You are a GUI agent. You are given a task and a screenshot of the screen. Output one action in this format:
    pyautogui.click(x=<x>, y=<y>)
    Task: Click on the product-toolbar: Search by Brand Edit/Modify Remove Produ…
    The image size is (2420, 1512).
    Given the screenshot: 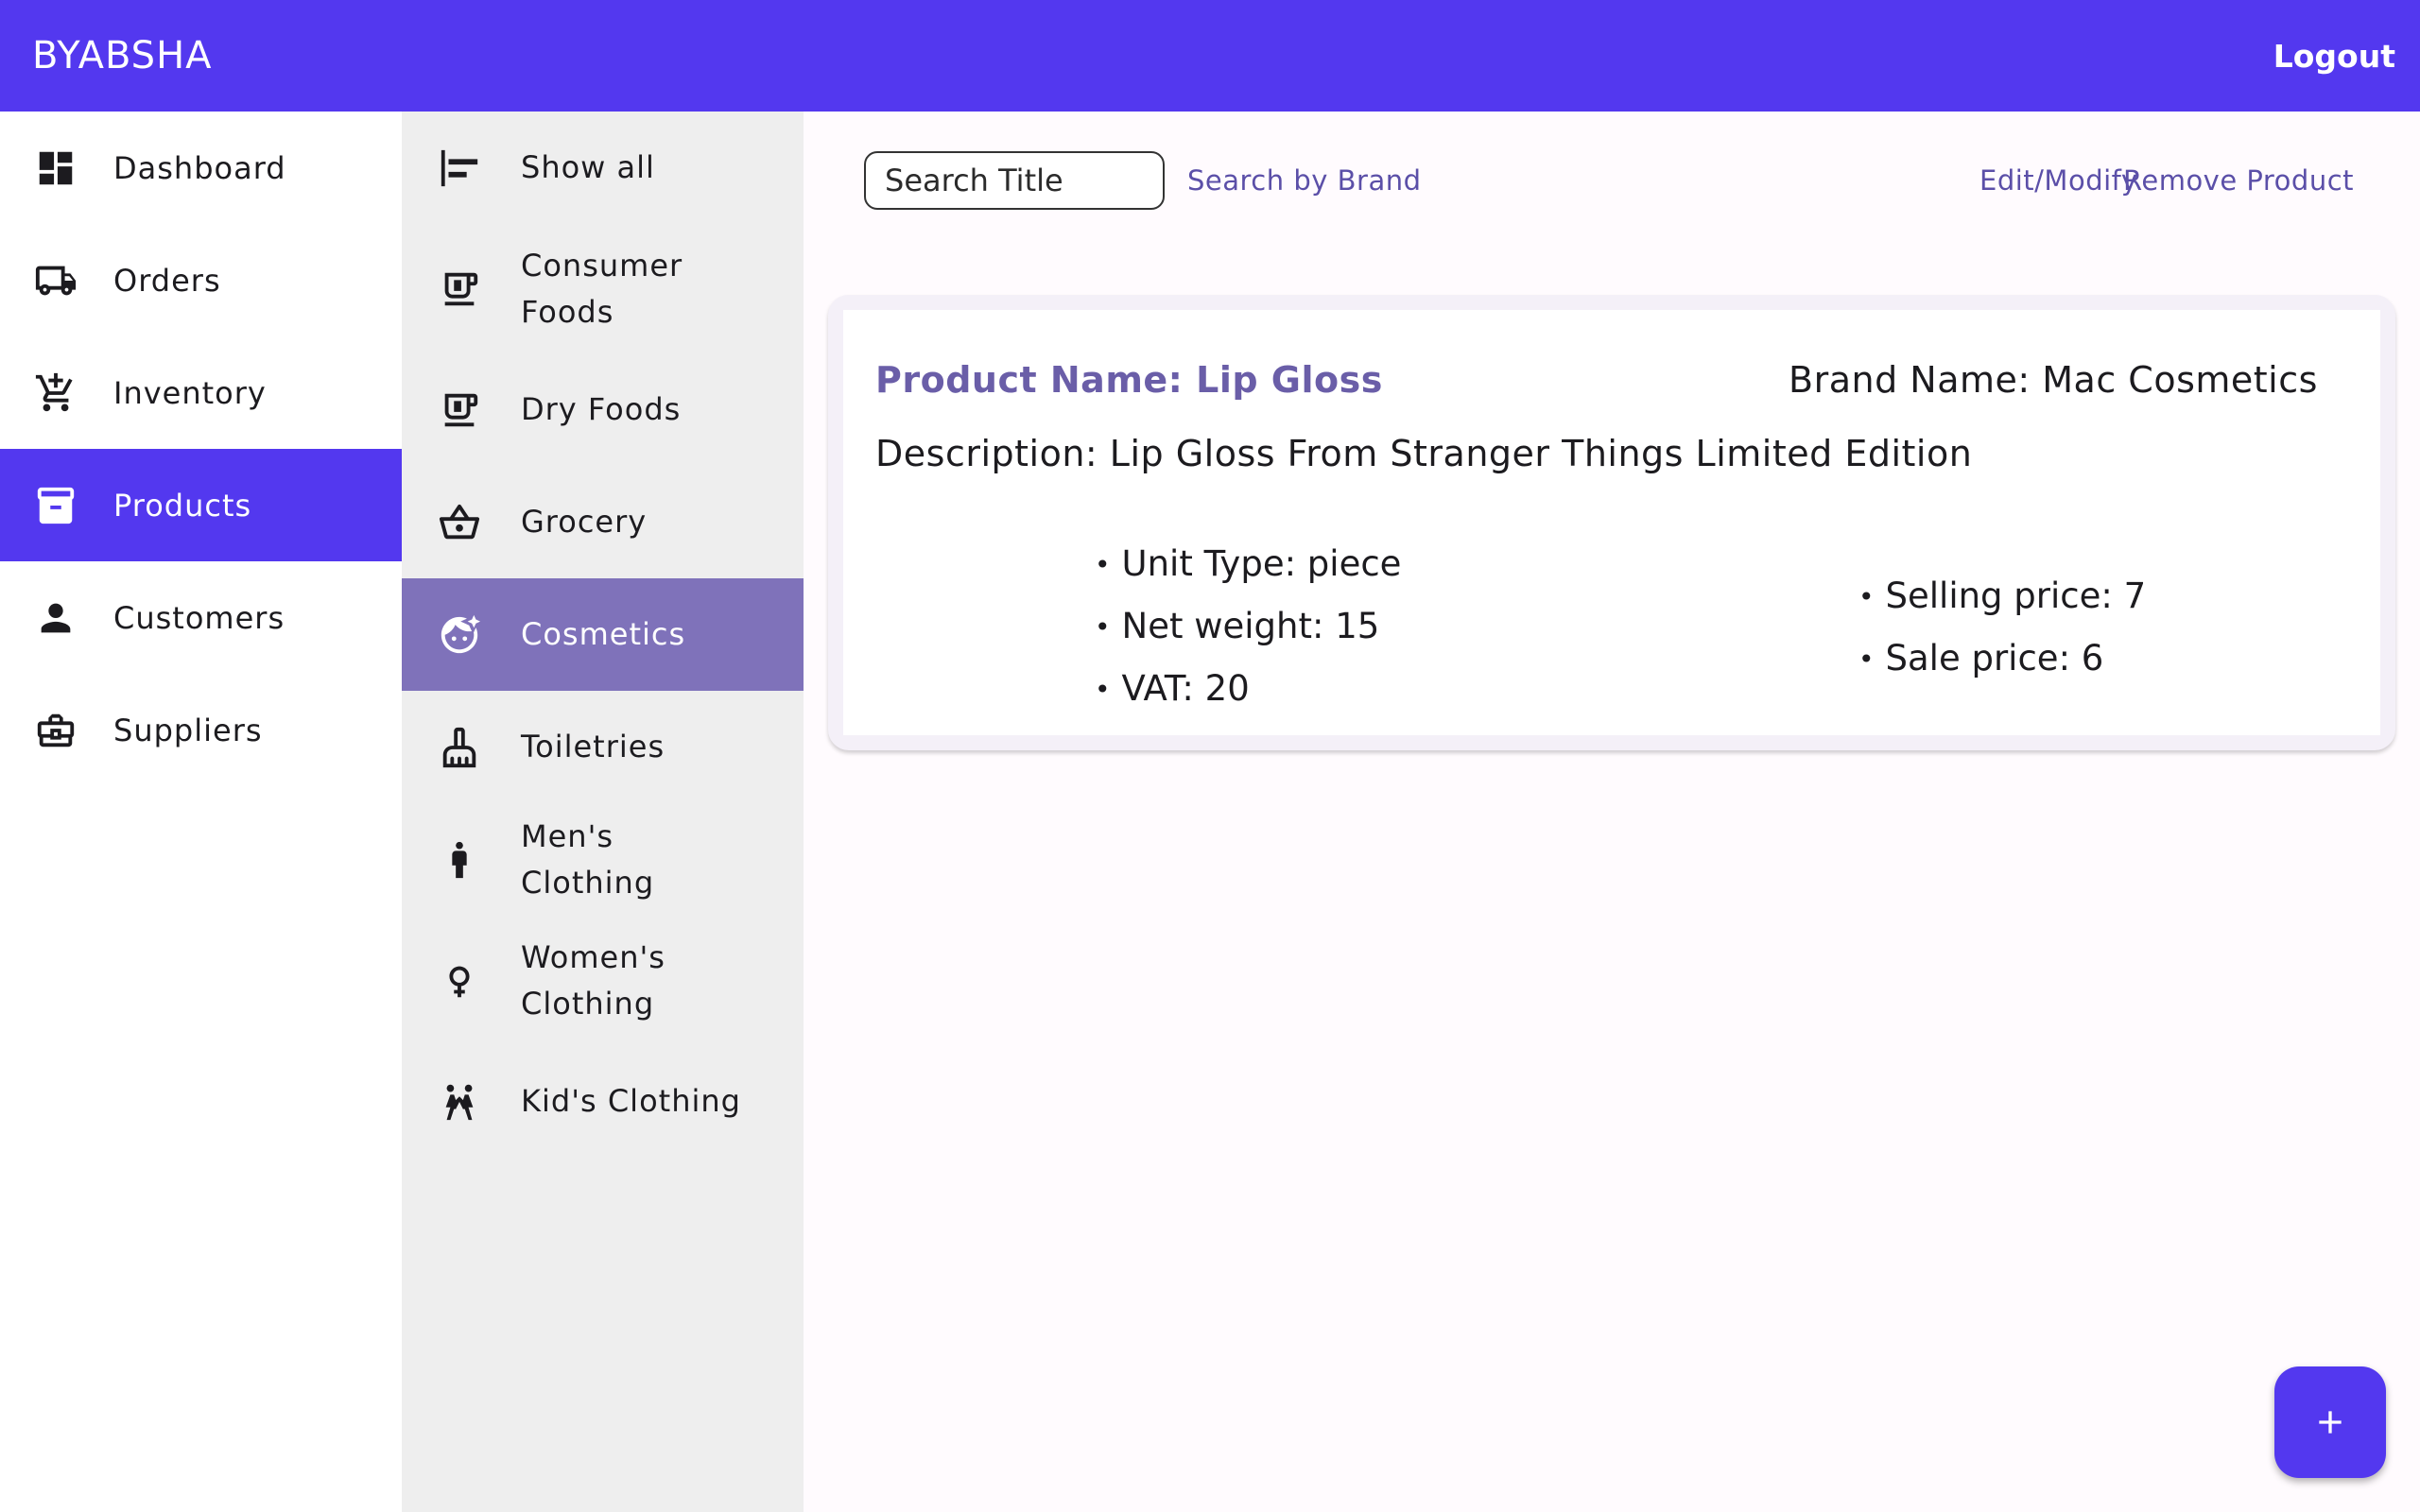 What is the action you would take?
    pyautogui.click(x=1630, y=181)
    